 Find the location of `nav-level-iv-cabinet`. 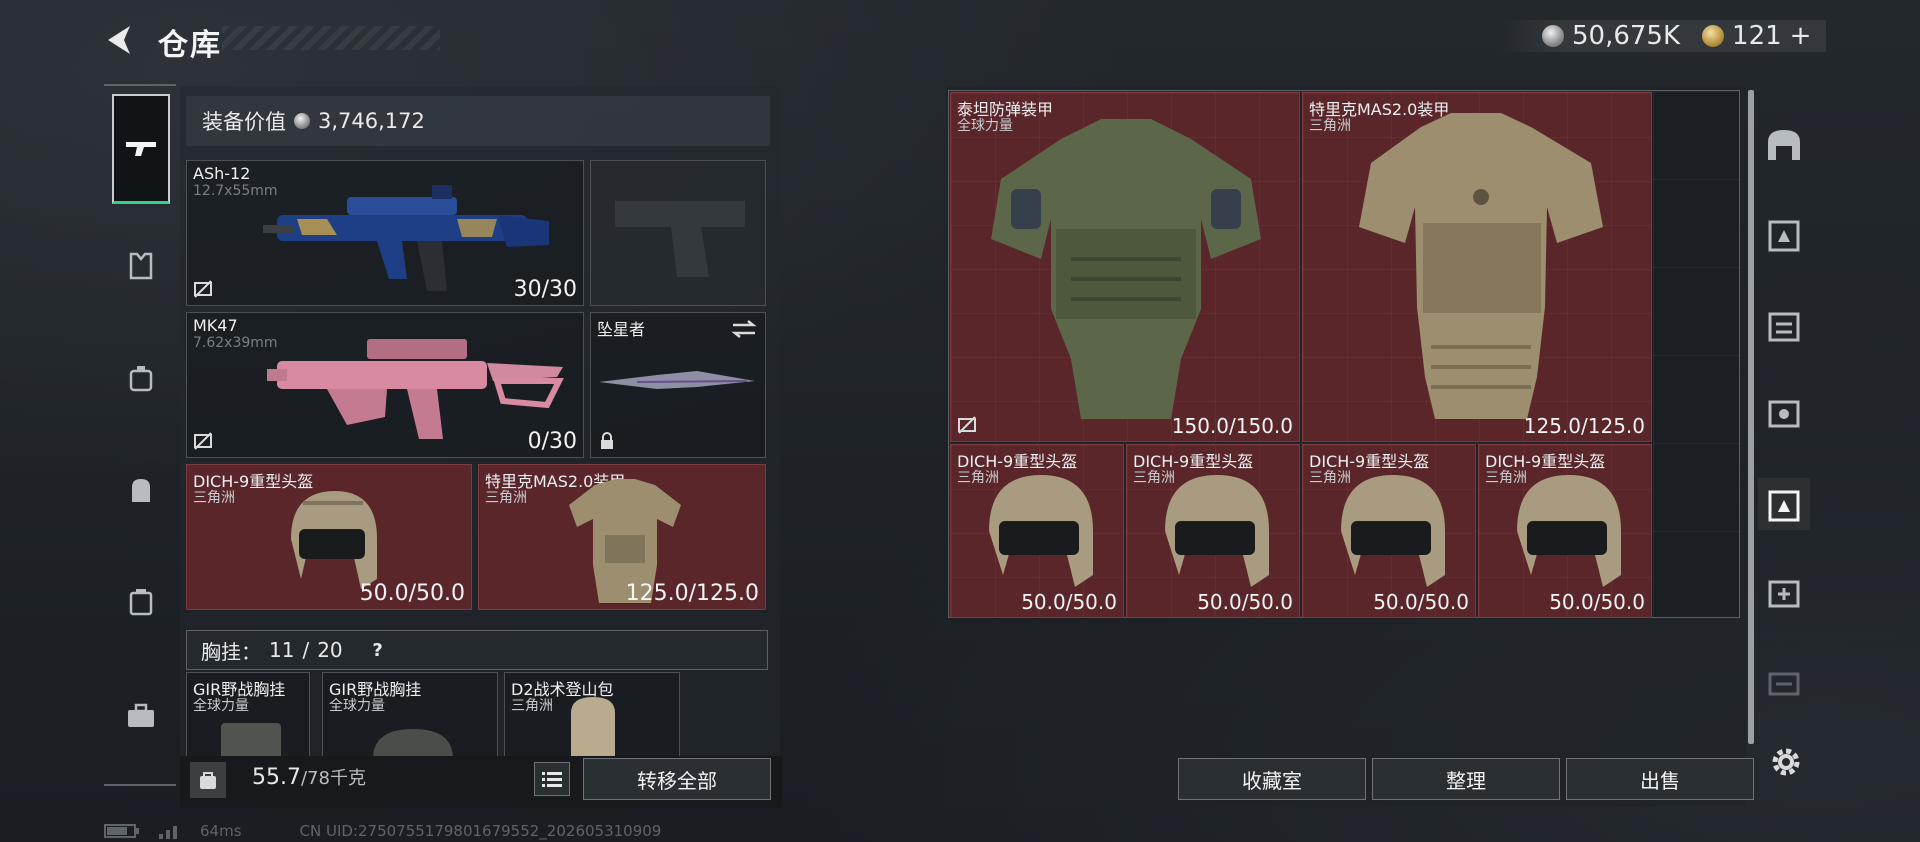

nav-level-iv-cabinet is located at coordinates (1784, 412).